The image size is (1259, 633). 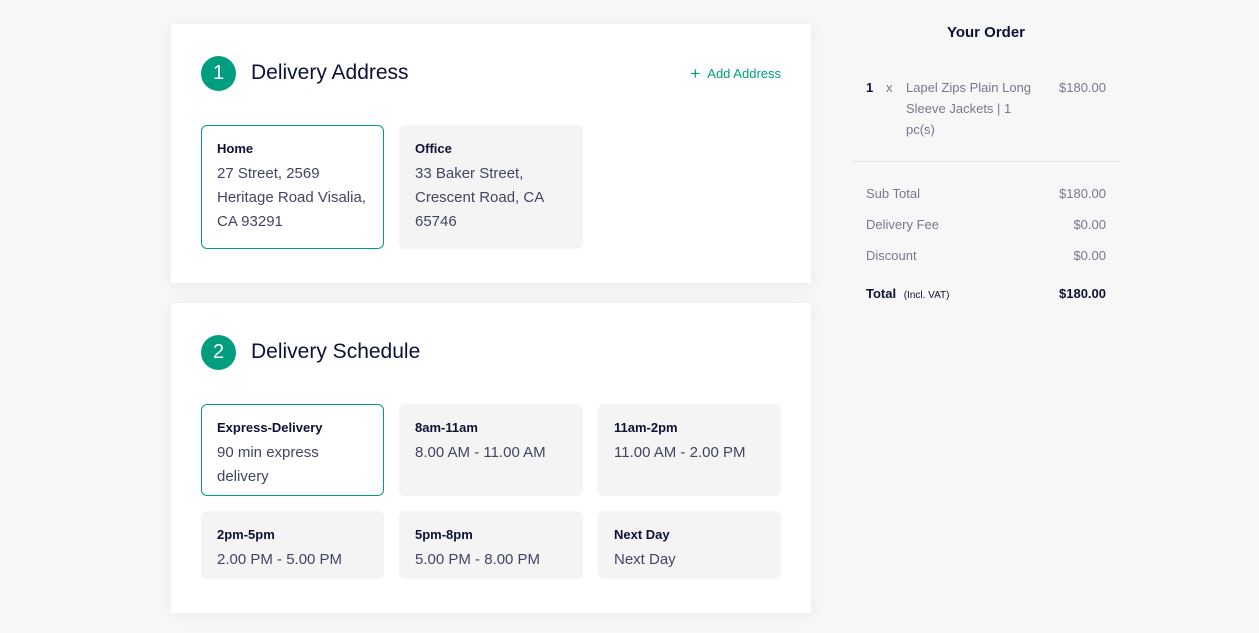 I want to click on schedule-slot-text: 5.00 PM - 8.00 PM, so click(x=478, y=559).